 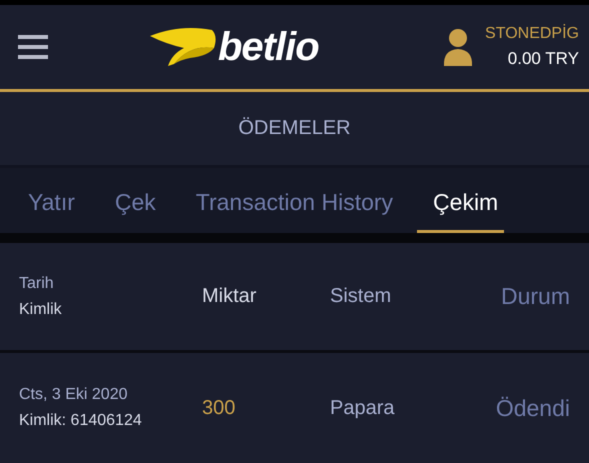 I want to click on column-header: Kimlik, so click(x=41, y=309).